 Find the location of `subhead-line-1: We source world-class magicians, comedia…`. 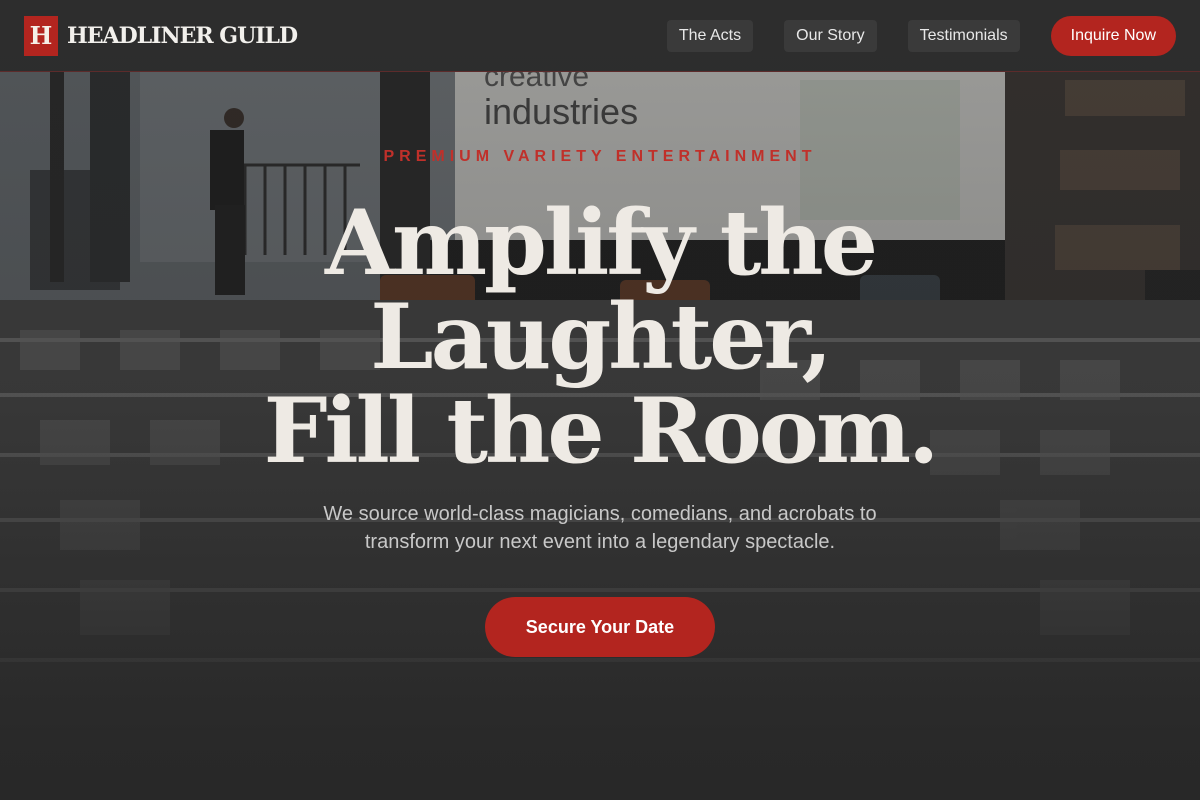

subhead-line-1: We source world-class magicians, comedia… is located at coordinates (600, 514).